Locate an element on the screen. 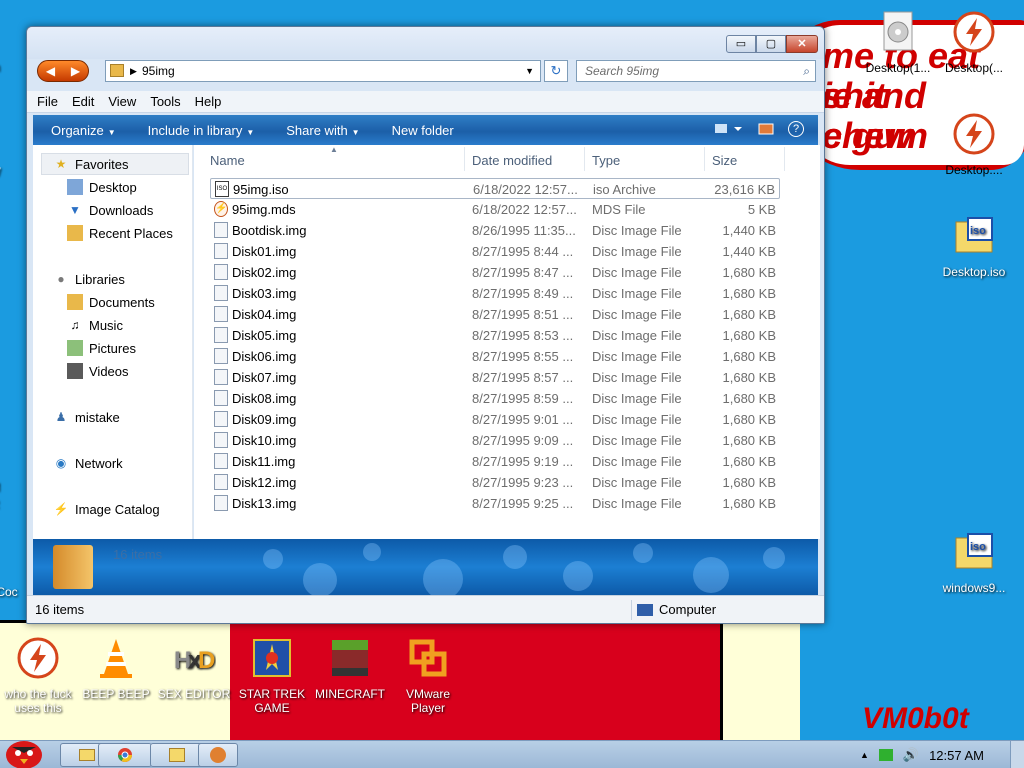  window-titlebar: ▭ ▢ ✕ is located at coordinates (425, 43).